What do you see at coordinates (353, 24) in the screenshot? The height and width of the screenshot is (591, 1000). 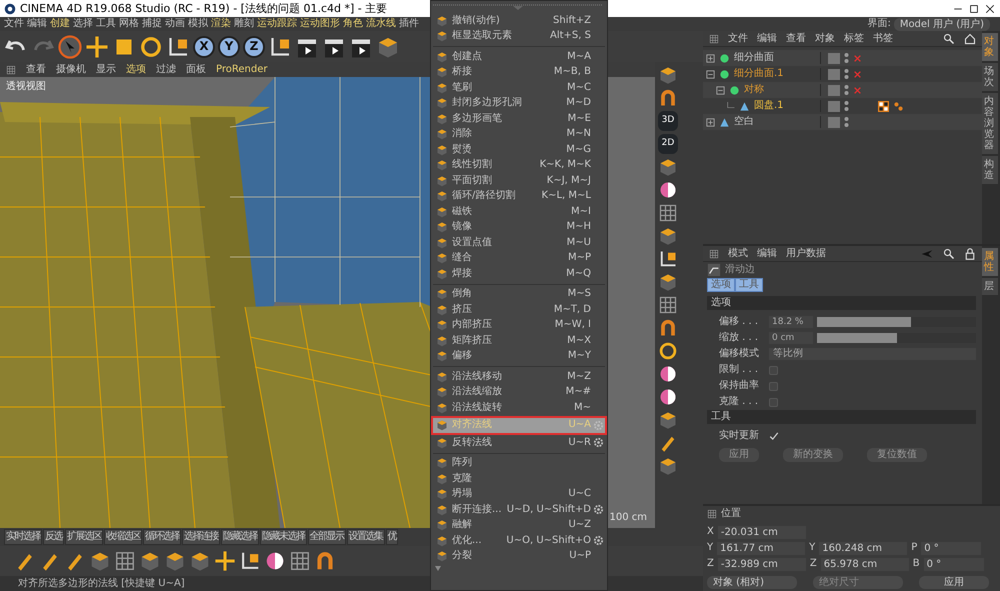 I see `menu-item: 角色` at bounding box center [353, 24].